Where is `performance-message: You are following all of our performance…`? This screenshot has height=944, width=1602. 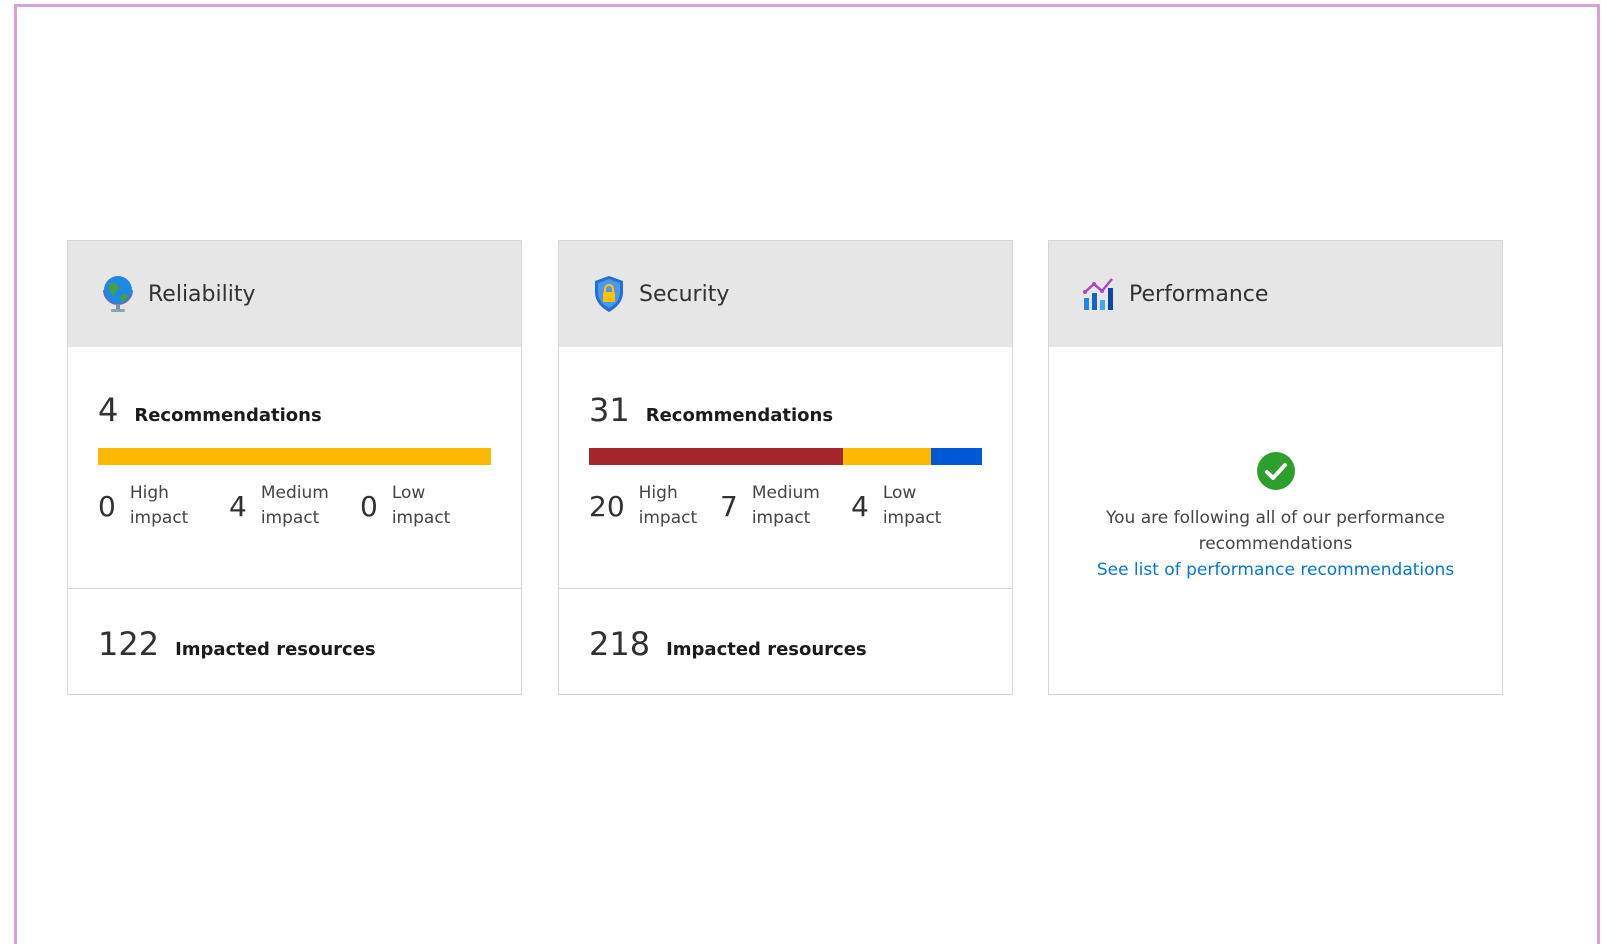 performance-message: You are following all of our performance… is located at coordinates (1275, 531).